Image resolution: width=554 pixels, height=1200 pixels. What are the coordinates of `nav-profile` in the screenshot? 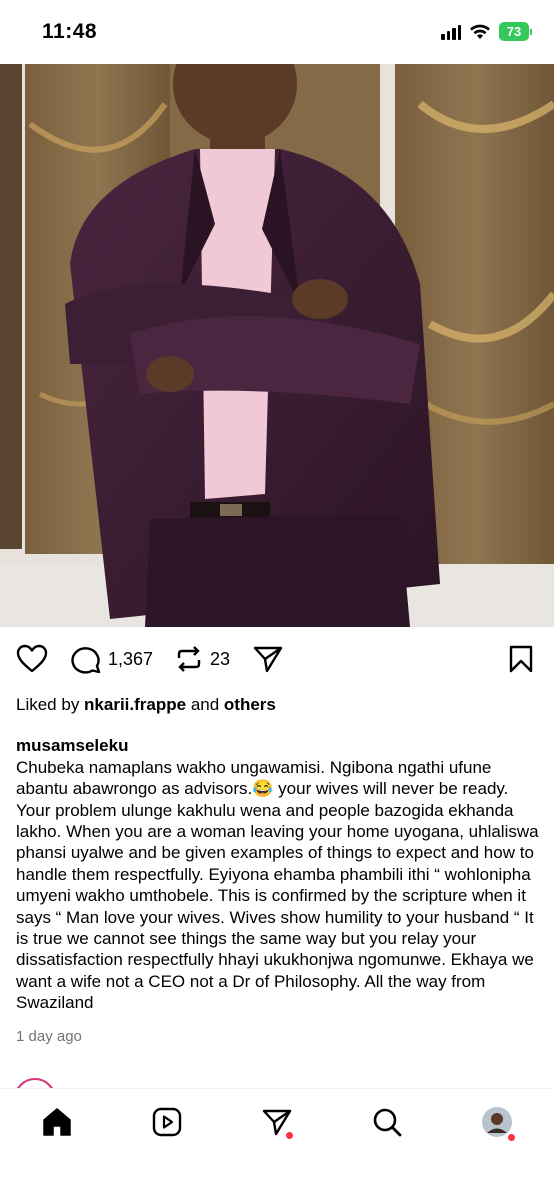 It's located at (497, 1123).